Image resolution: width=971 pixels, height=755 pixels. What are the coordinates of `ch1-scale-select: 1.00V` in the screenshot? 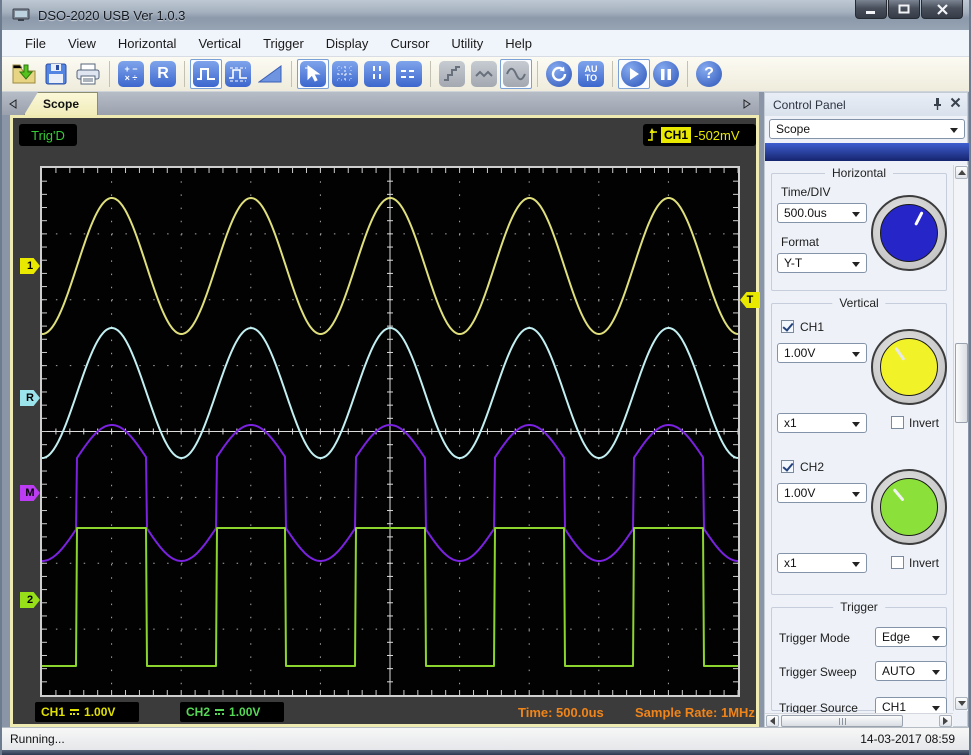 It's located at (822, 353).